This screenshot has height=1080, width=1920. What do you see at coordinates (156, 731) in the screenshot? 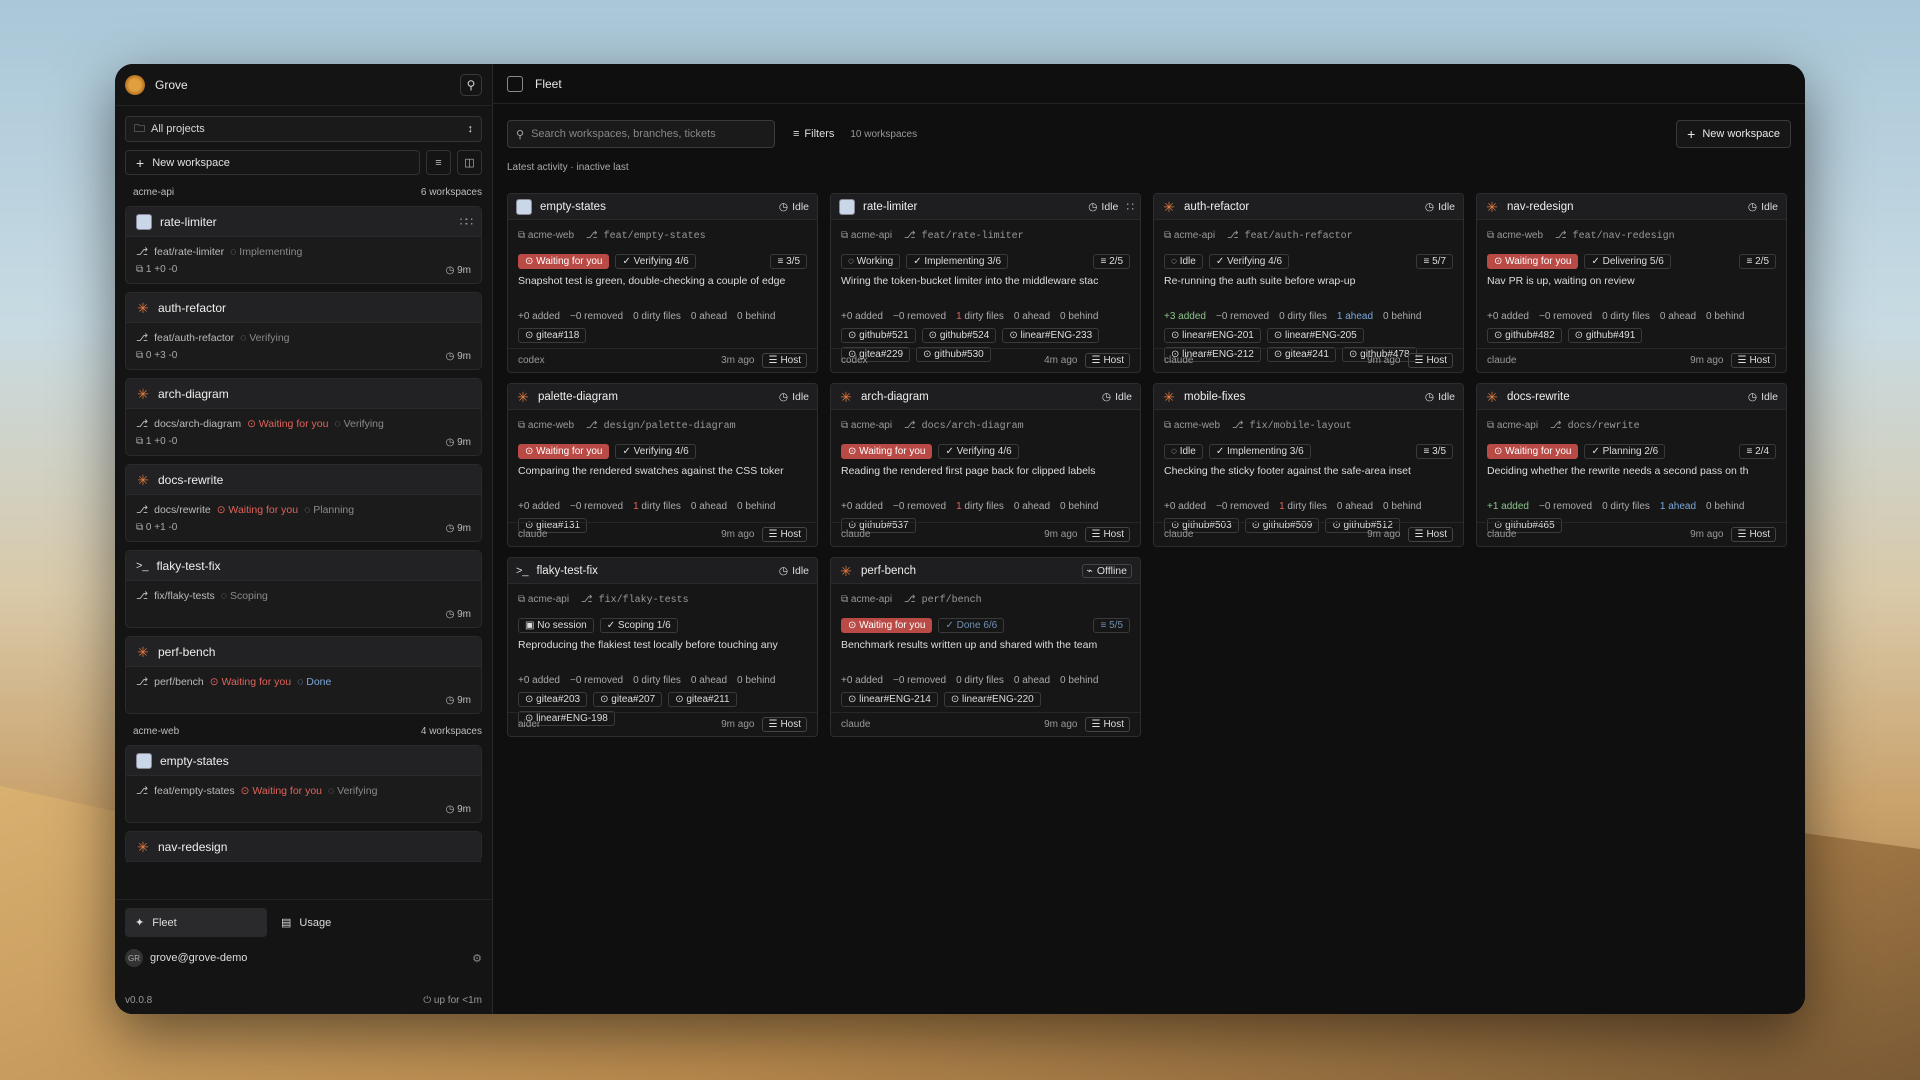
I see `group-name: acme-web` at bounding box center [156, 731].